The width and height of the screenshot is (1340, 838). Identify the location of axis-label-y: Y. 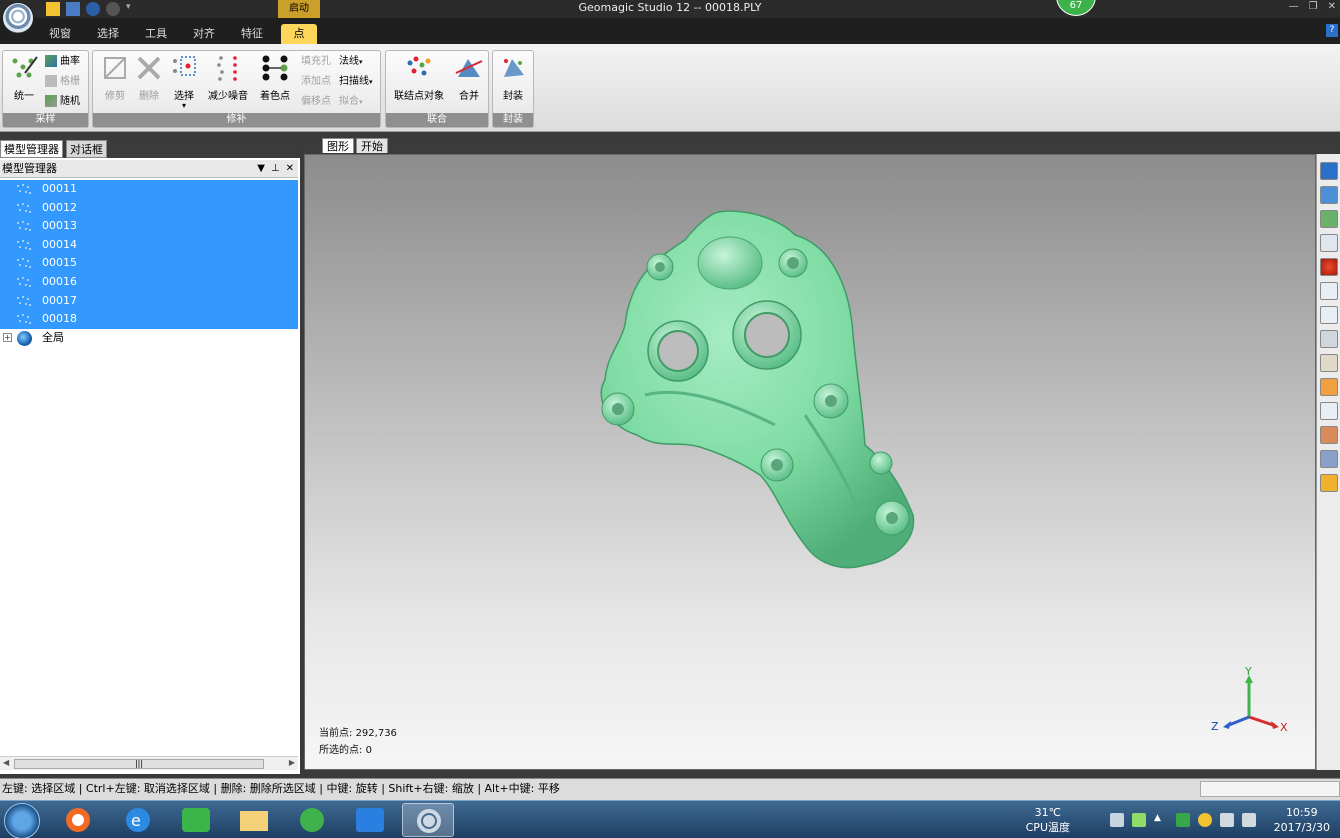
(1248, 672).